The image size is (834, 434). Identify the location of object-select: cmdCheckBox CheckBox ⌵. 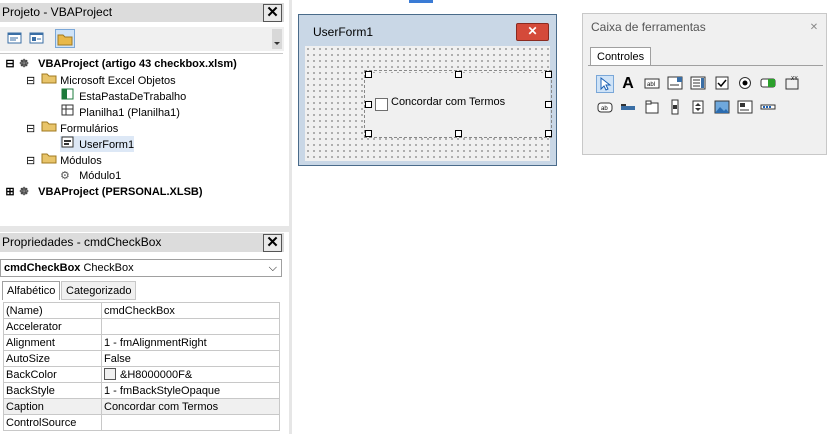
(141, 268).